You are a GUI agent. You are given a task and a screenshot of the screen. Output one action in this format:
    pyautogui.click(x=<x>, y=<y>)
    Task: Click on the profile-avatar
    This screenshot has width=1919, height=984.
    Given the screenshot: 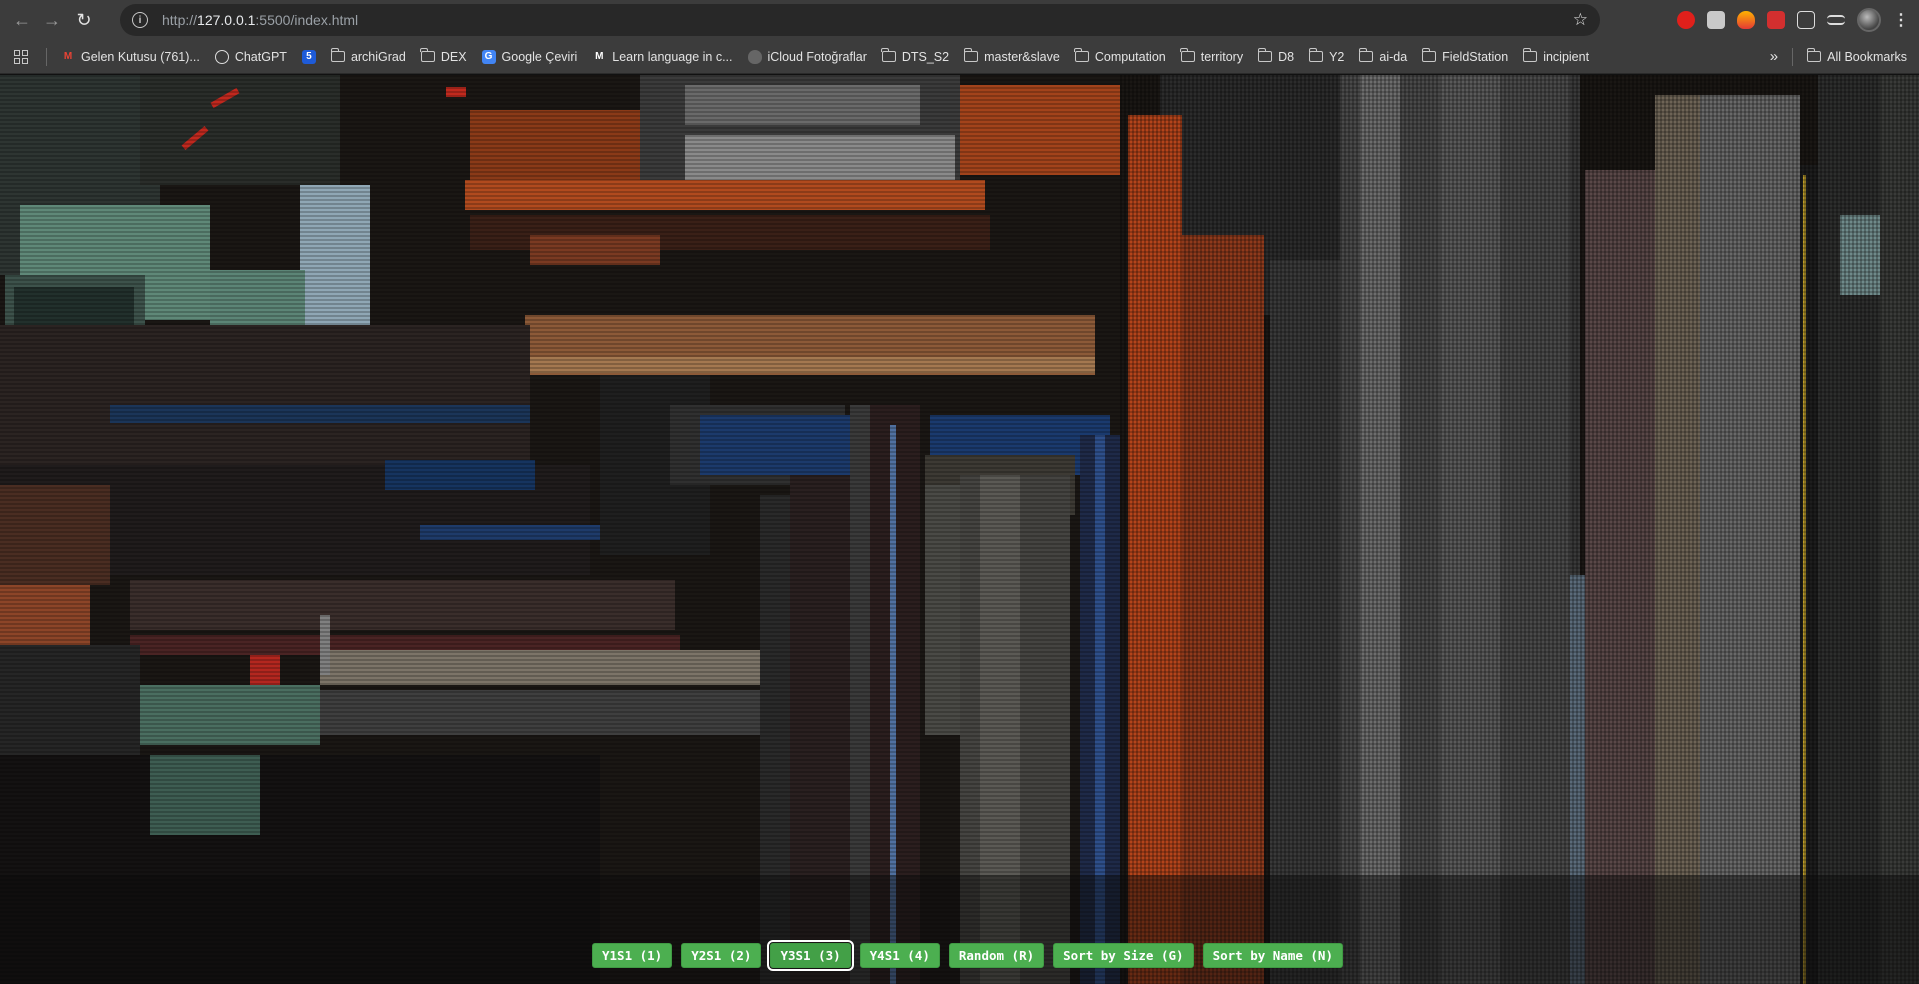 What is the action you would take?
    pyautogui.click(x=1869, y=20)
    